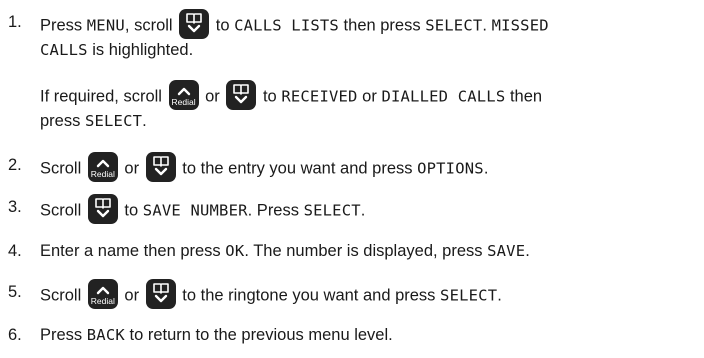  What do you see at coordinates (443, 96) in the screenshot?
I see `display-text: DIALLED CALLS` at bounding box center [443, 96].